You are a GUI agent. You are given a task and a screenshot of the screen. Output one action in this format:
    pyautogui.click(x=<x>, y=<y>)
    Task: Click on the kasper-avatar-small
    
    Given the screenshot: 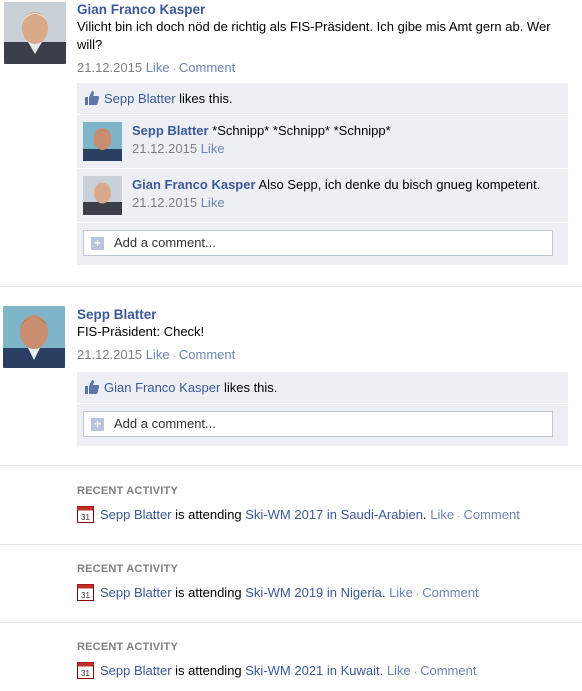 What is the action you would take?
    pyautogui.click(x=102, y=195)
    